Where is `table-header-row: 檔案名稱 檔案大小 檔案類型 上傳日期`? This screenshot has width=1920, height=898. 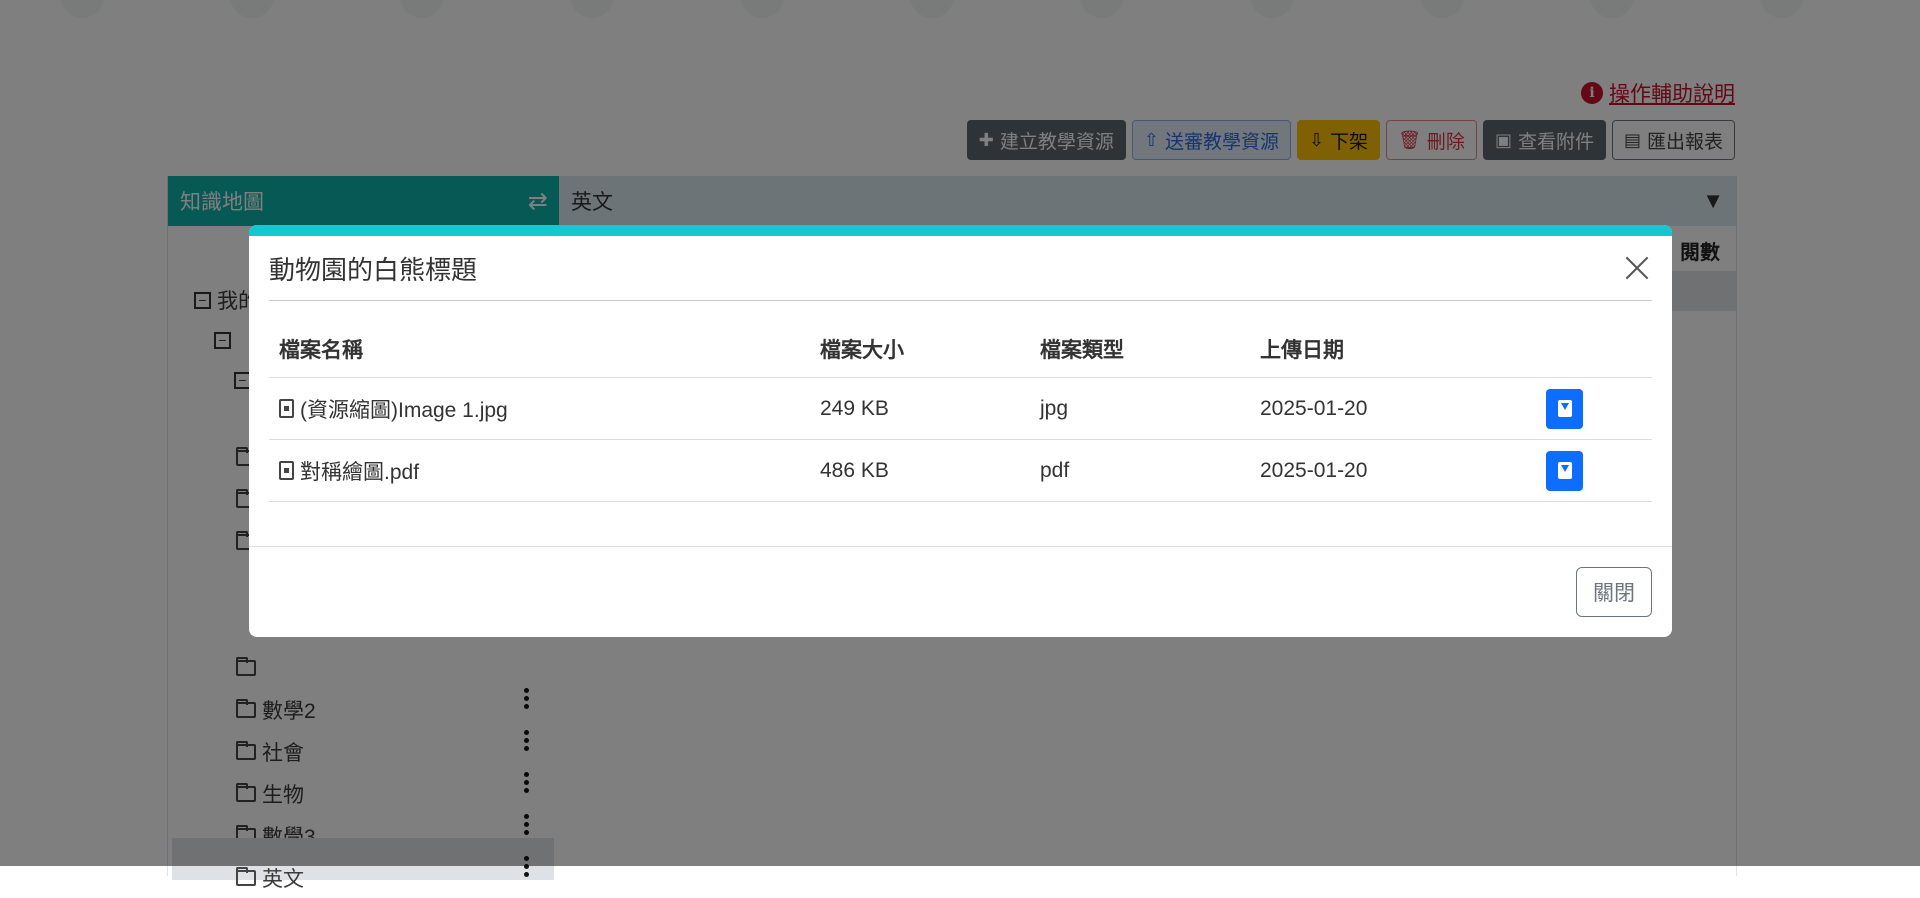 table-header-row: 檔案名稱 檔案大小 檔案類型 上傳日期 is located at coordinates (960, 349).